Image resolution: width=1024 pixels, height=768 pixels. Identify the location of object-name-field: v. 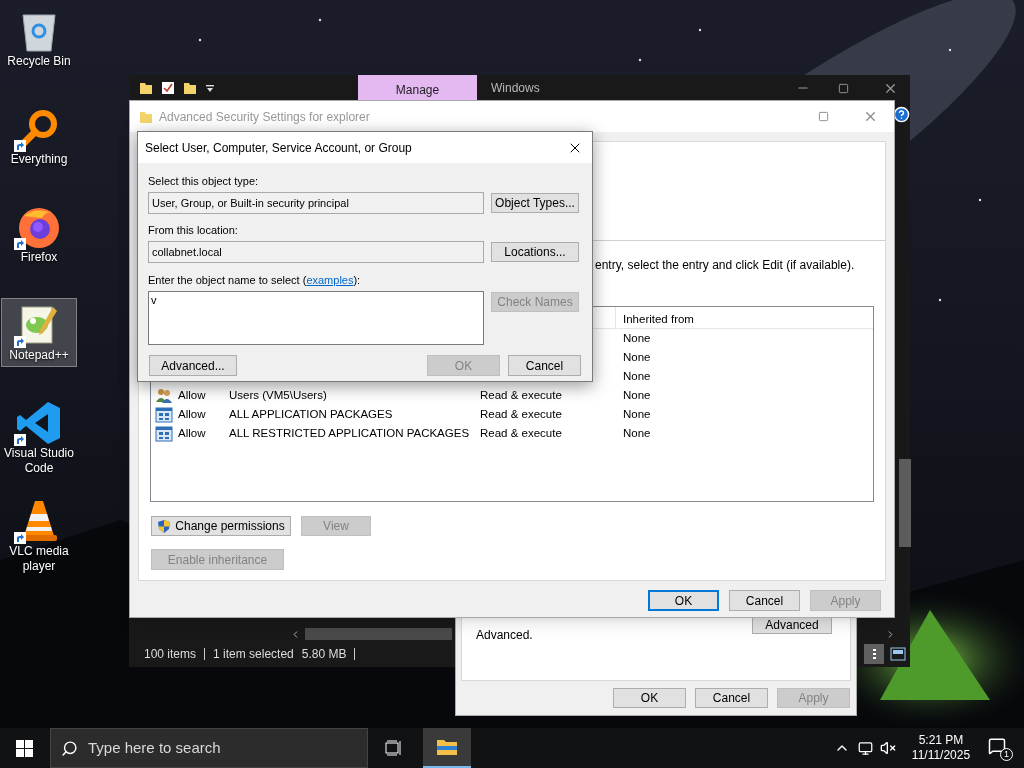
(316, 318).